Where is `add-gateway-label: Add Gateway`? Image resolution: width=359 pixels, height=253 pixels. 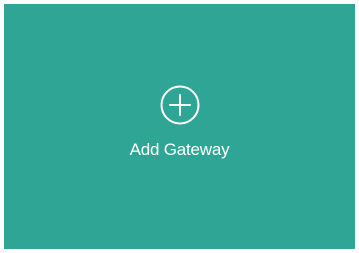 add-gateway-label: Add Gateway is located at coordinates (179, 149).